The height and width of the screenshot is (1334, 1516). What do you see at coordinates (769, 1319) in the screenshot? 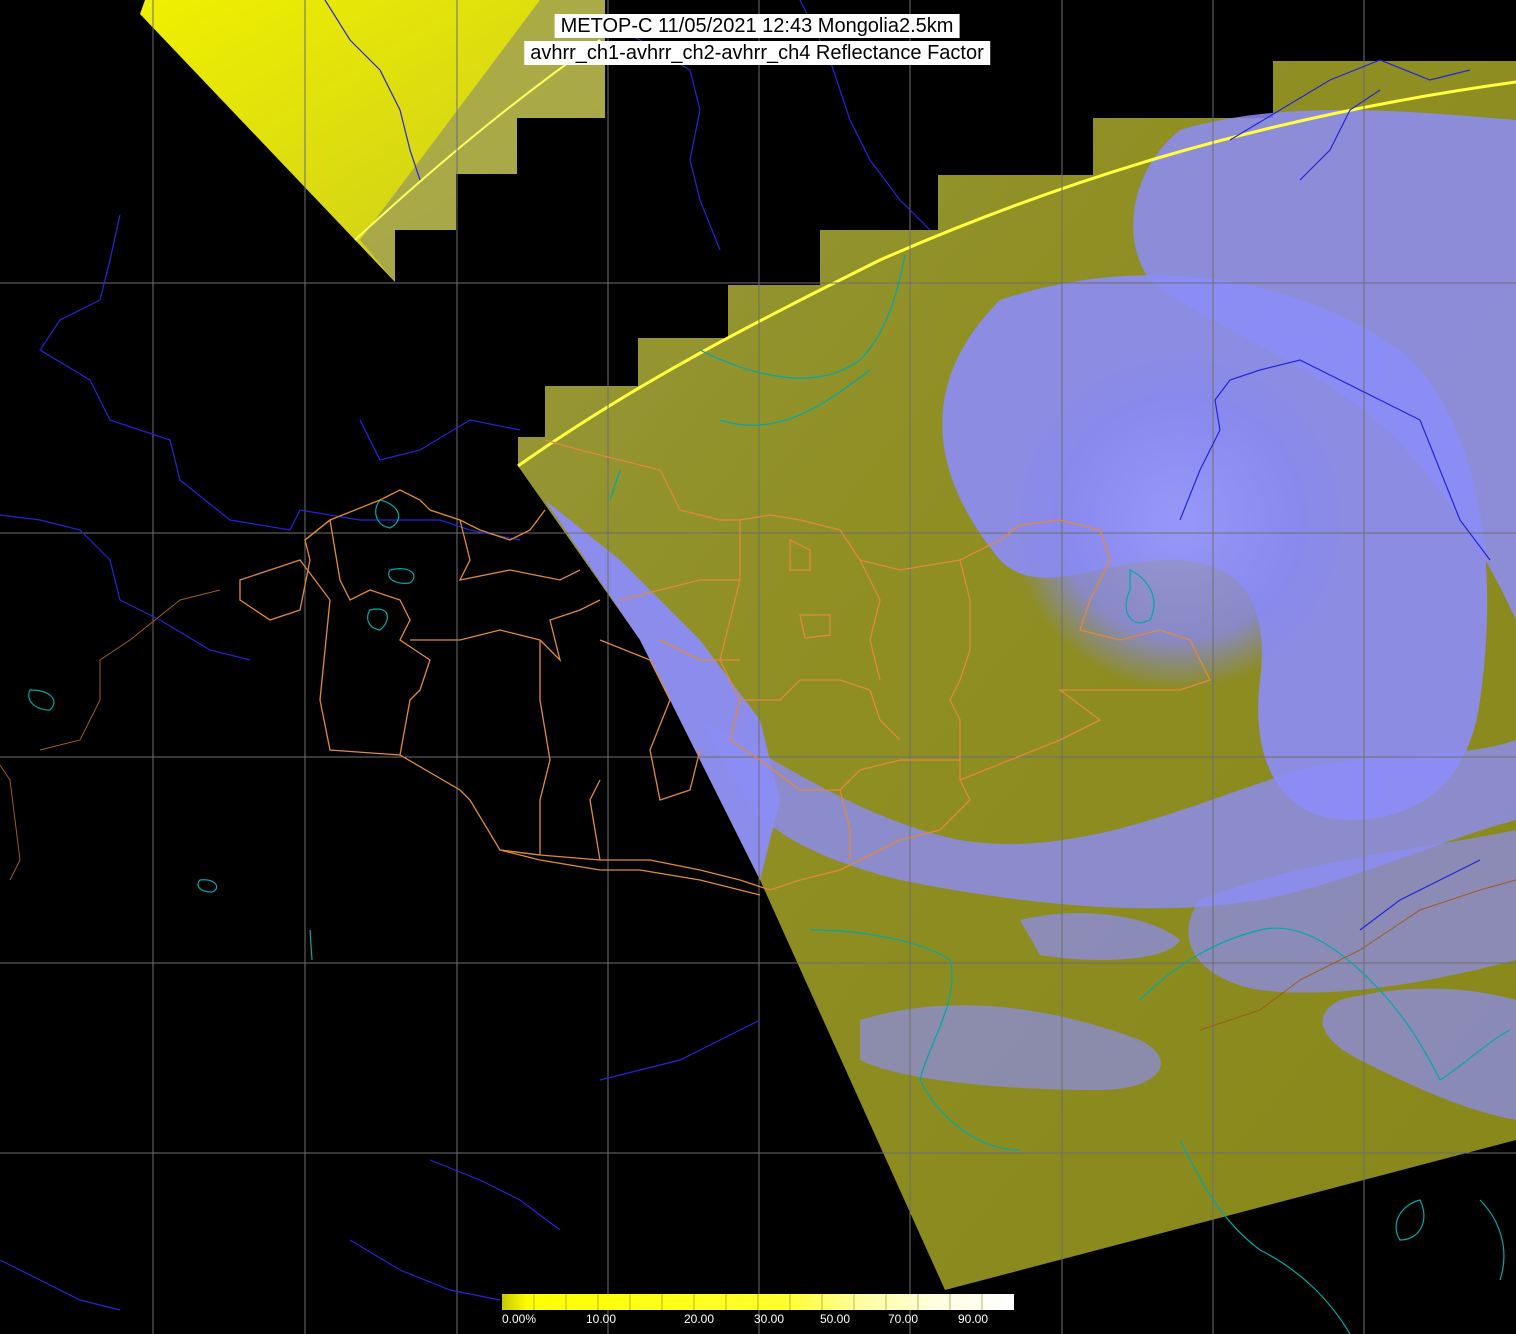
I see `colorbar-tick: 30.00` at bounding box center [769, 1319].